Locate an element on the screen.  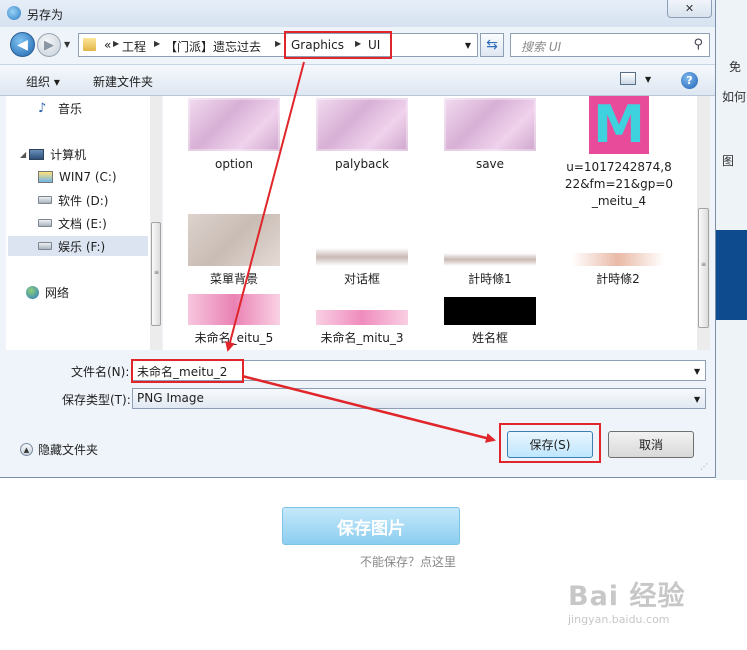
close-button: ✕ is located at coordinates (689, 9).